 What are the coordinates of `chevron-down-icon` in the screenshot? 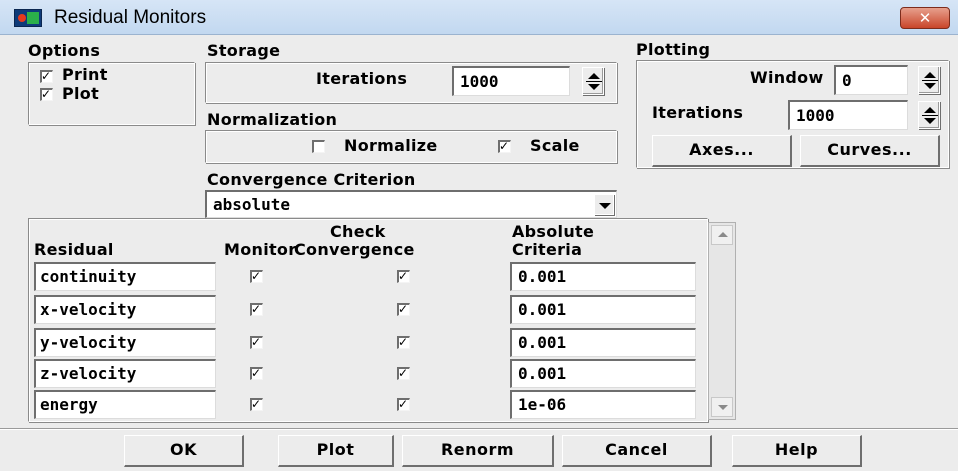 It's located at (604, 204).